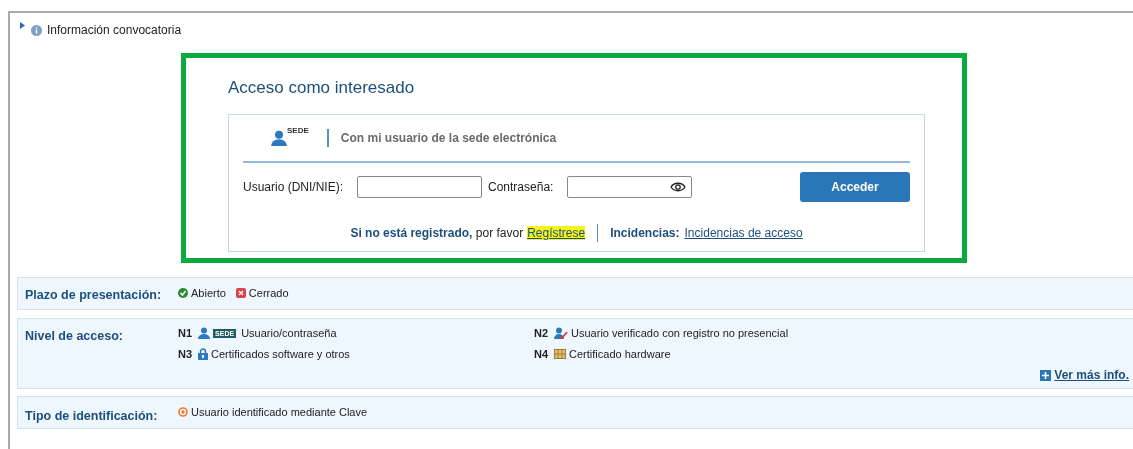 This screenshot has width=1133, height=449. I want to click on register-prompt: Si no está registrado, por favor, so click(437, 233).